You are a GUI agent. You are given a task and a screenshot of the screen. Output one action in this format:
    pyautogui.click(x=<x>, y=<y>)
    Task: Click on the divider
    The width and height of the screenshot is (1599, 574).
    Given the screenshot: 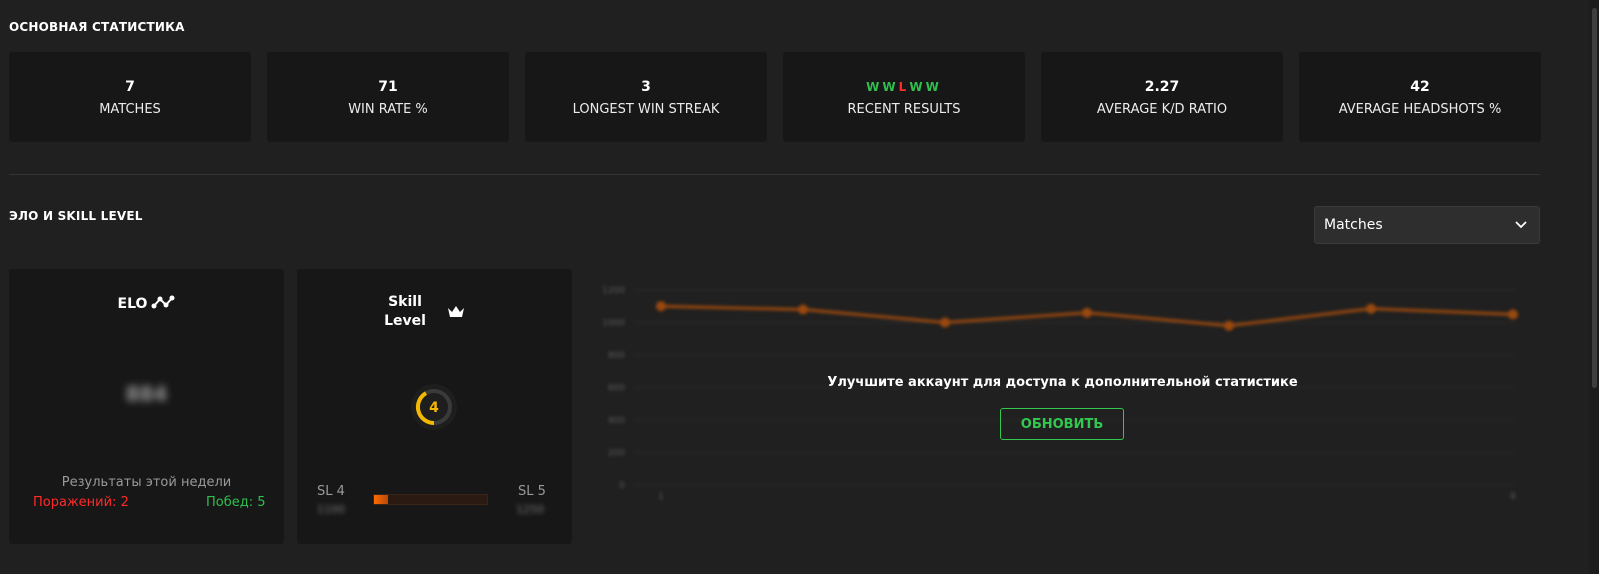 What is the action you would take?
    pyautogui.click(x=774, y=174)
    